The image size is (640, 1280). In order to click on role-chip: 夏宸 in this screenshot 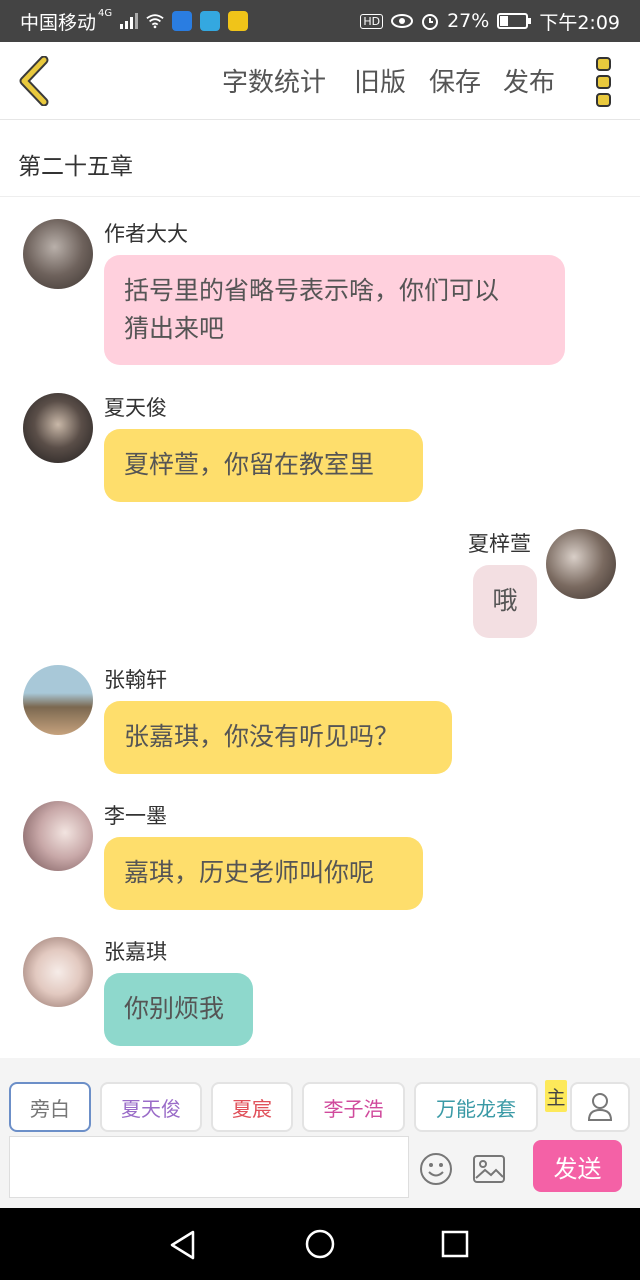, I will do `click(252, 1107)`.